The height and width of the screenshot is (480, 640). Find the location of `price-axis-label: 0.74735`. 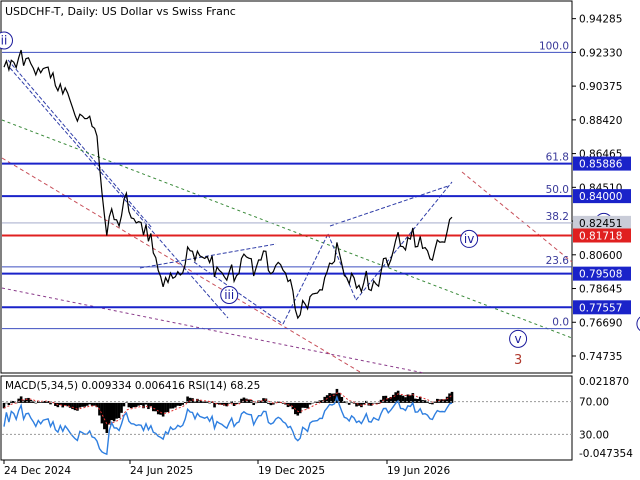

price-axis-label: 0.74735 is located at coordinates (600, 357).